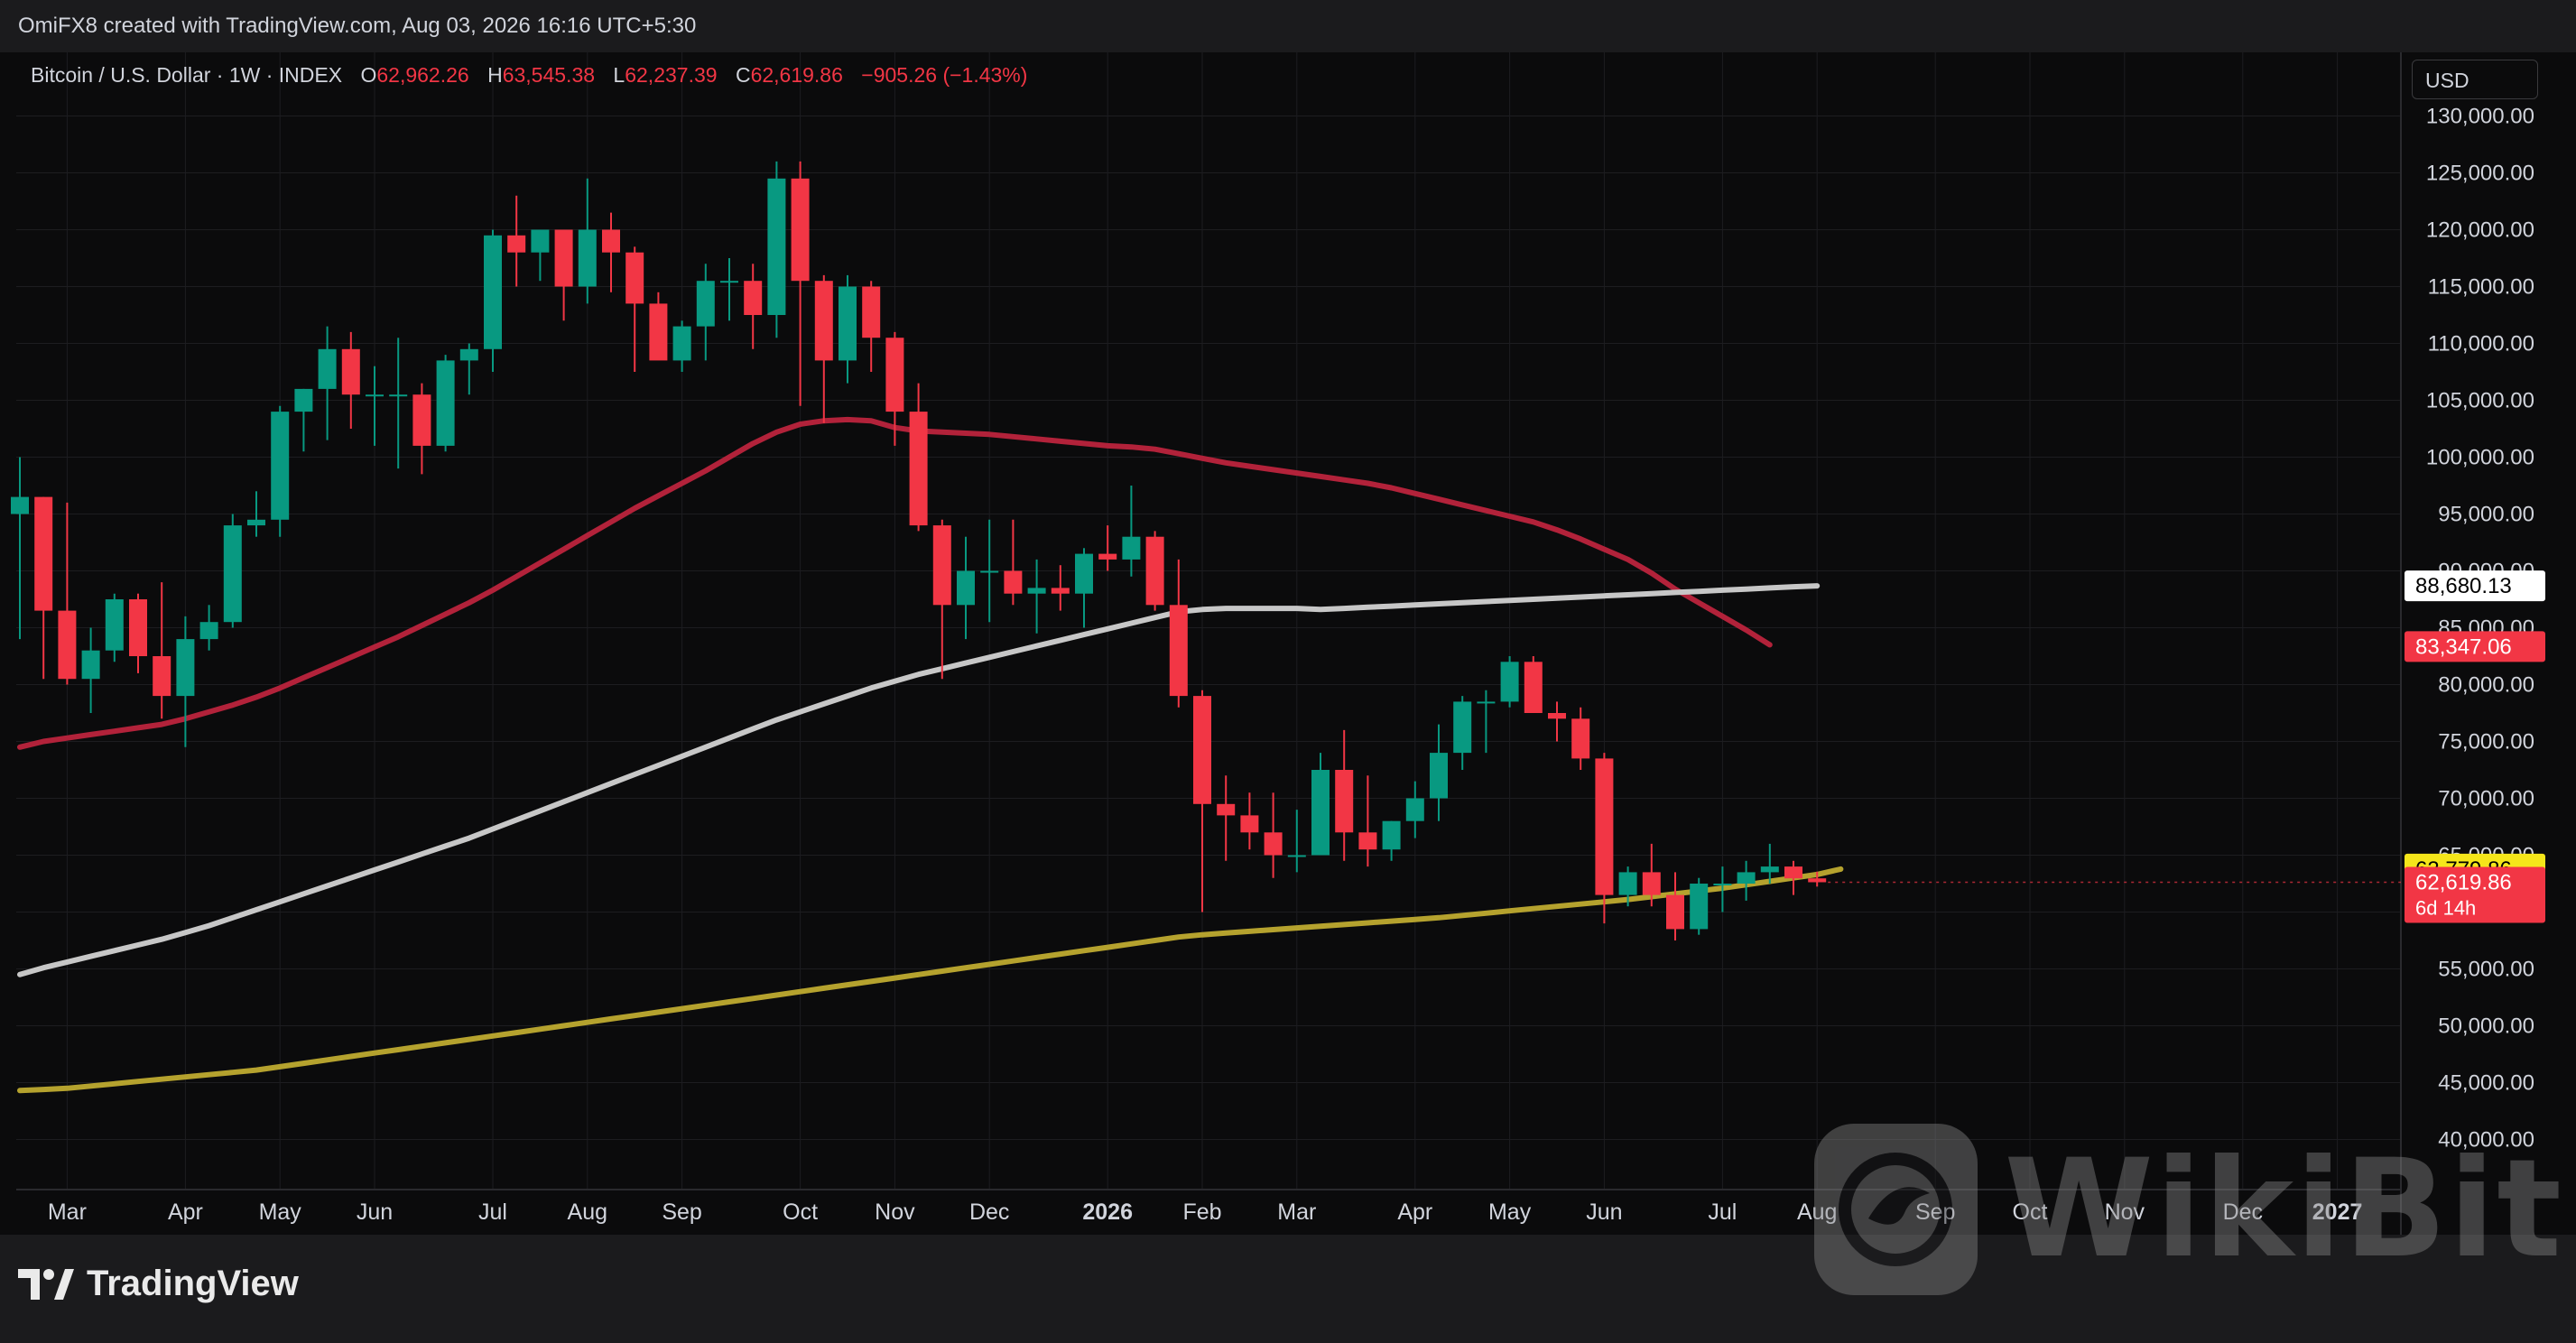  Describe the element at coordinates (2463, 646) in the screenshot. I see `price-tag-label: 83,347.06` at that location.